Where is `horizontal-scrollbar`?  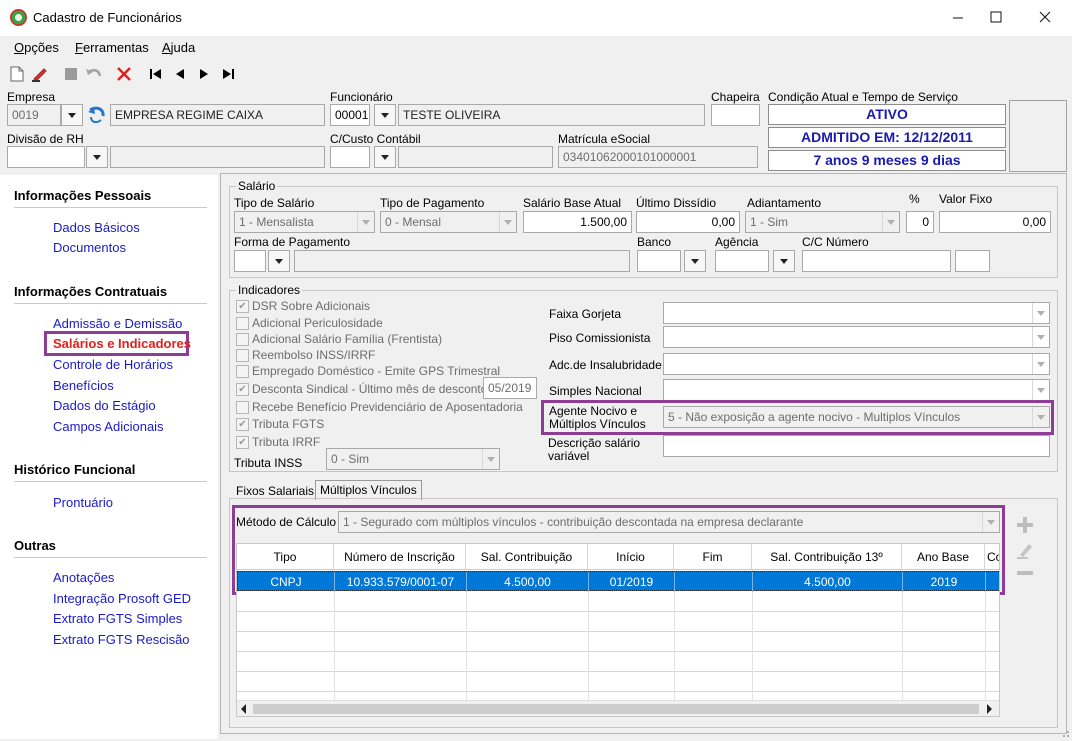
horizontal-scrollbar is located at coordinates (618, 708).